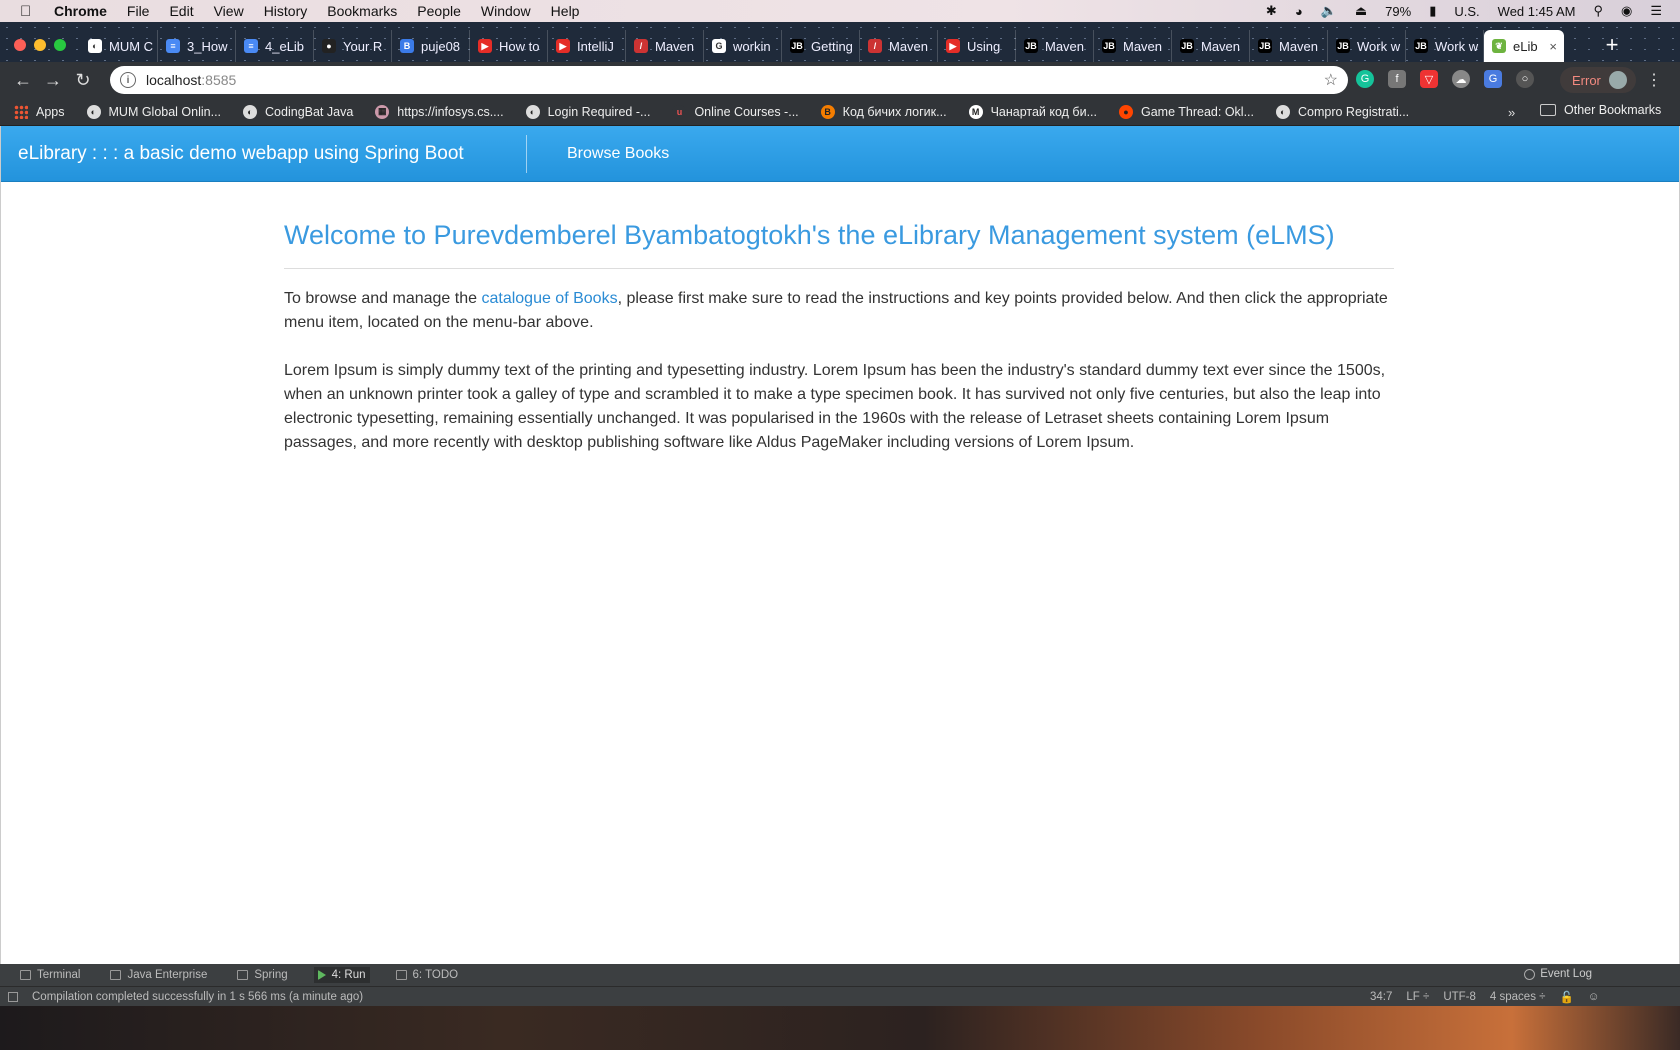  Describe the element at coordinates (219, 80) in the screenshot. I see `url-port: :8585` at that location.